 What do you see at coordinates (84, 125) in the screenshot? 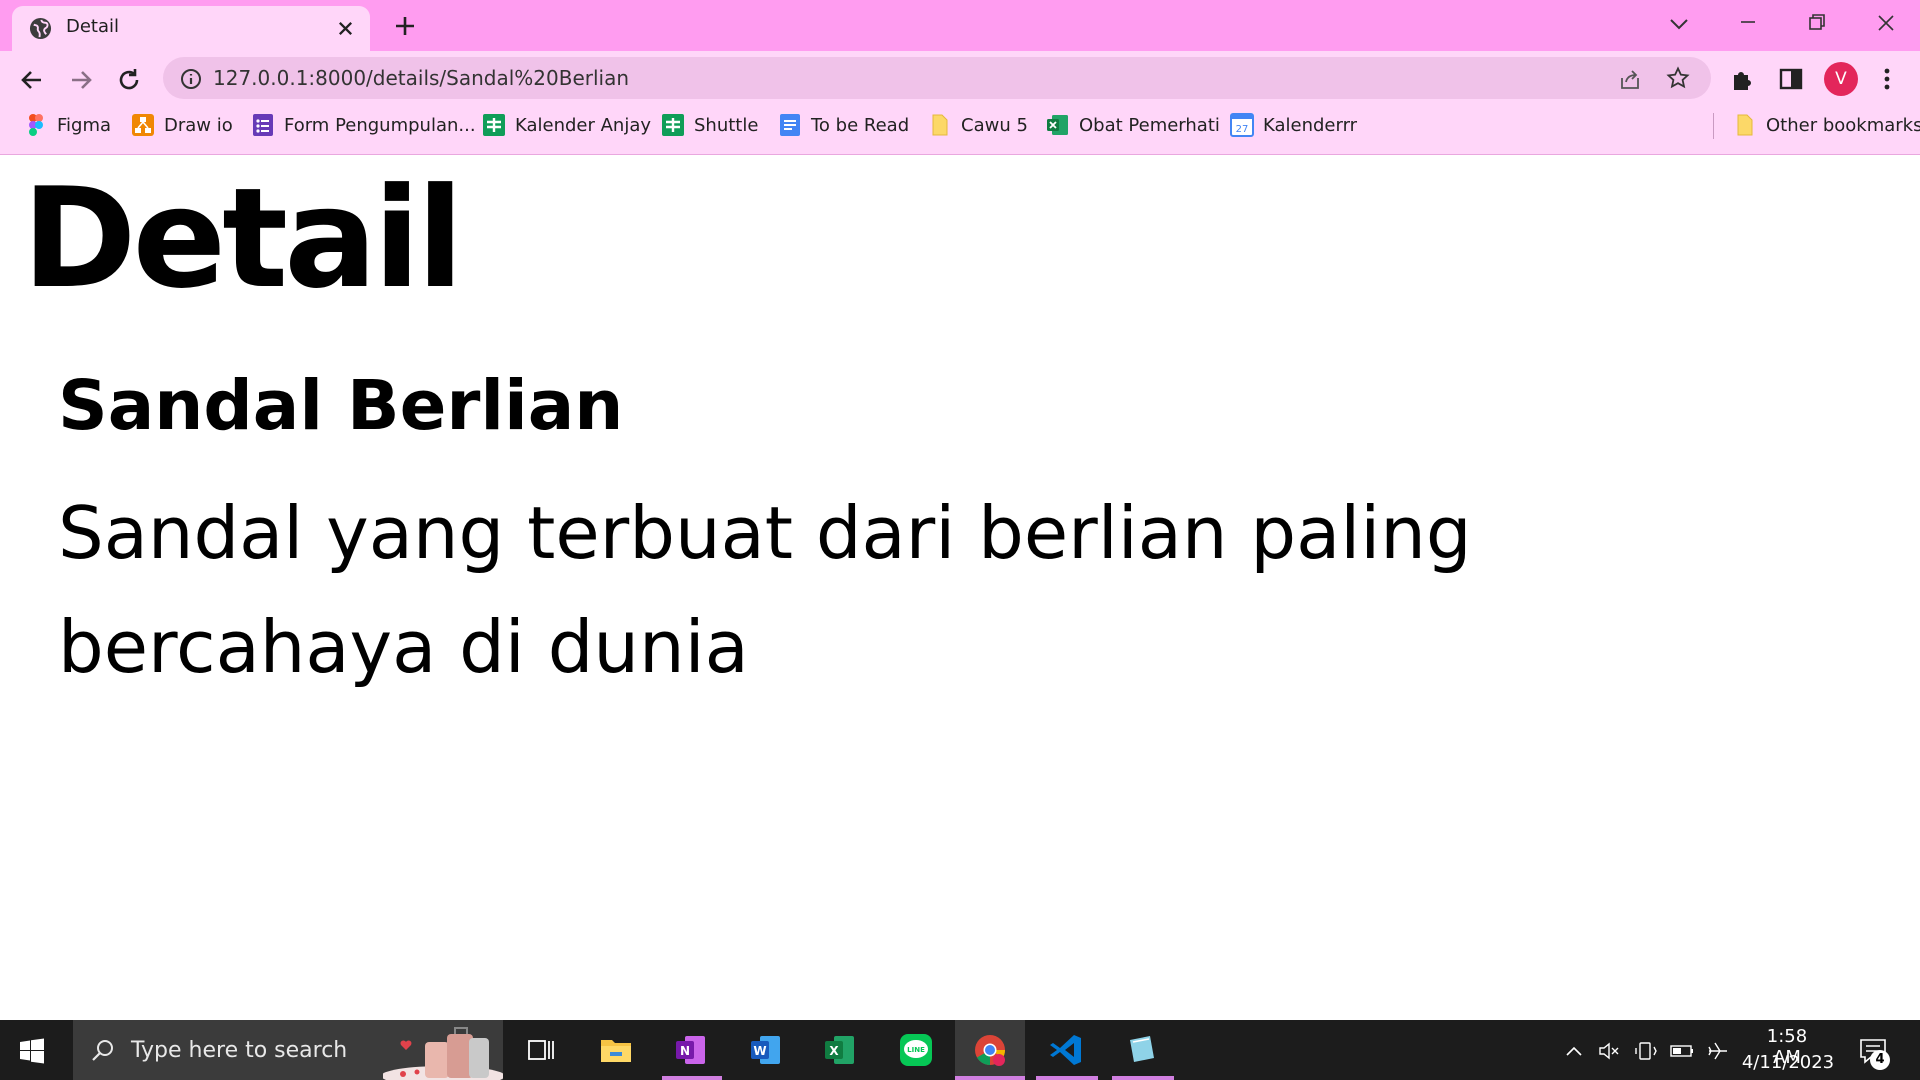
I see `bookmark-label: Figma` at bounding box center [84, 125].